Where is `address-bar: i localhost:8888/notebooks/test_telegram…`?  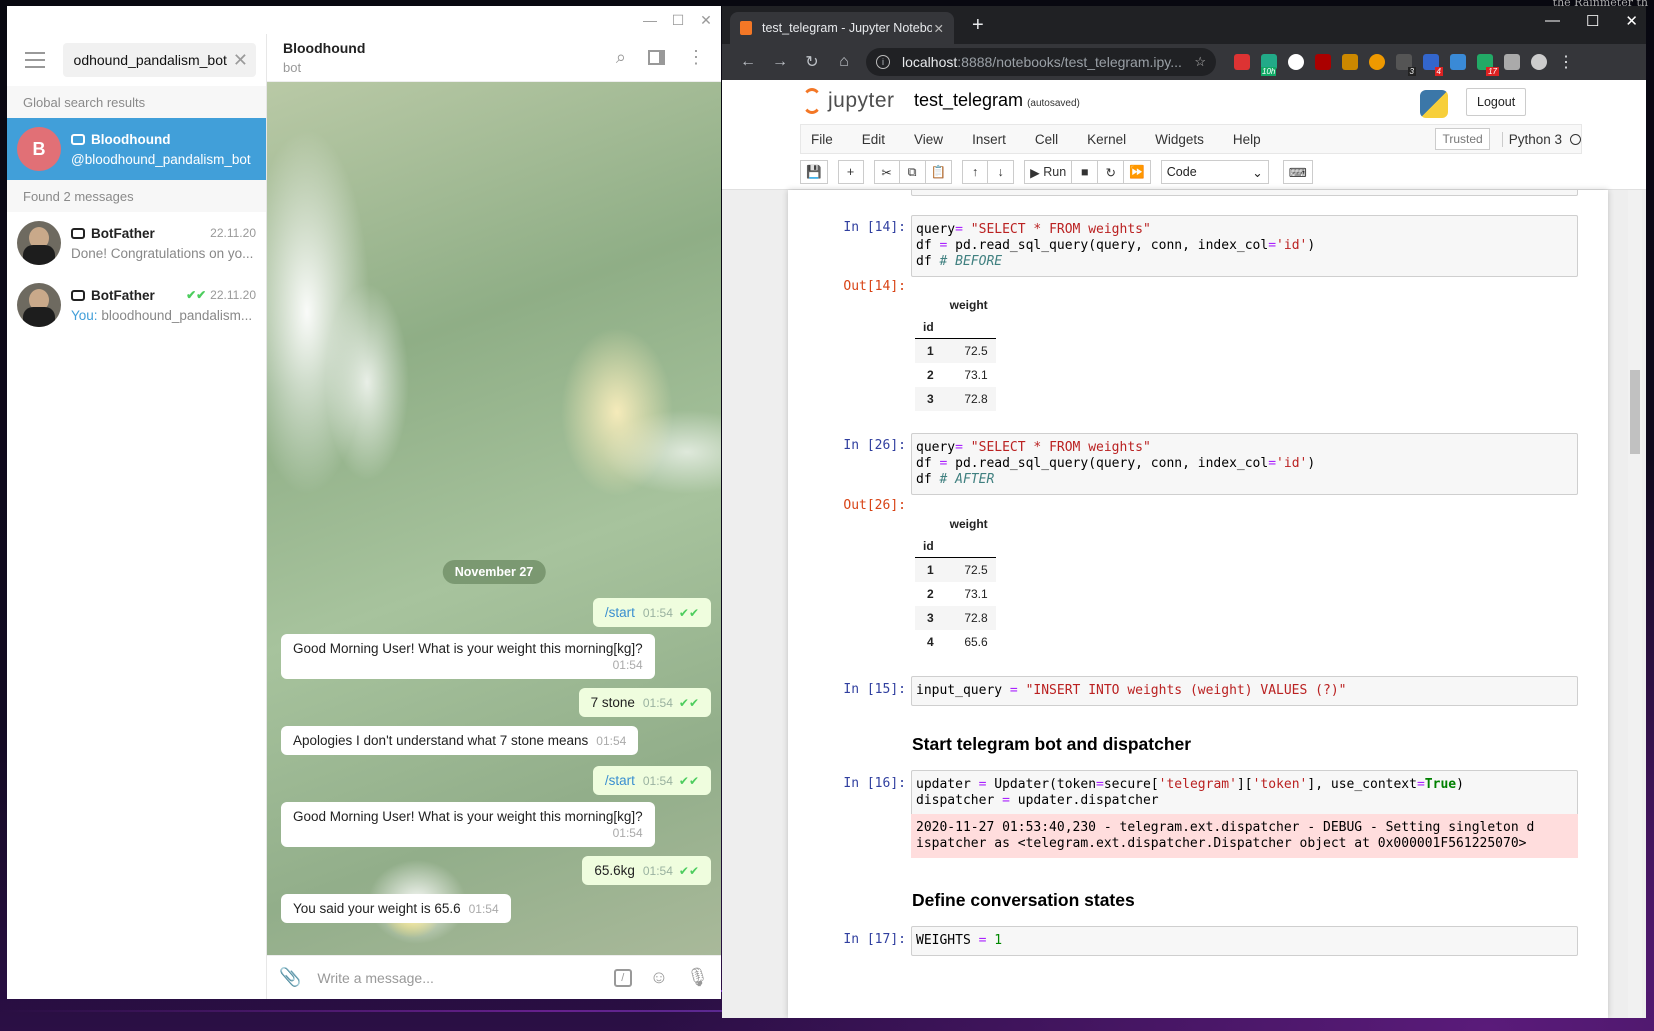 address-bar: i localhost:8888/notebooks/test_telegram… is located at coordinates (1041, 62).